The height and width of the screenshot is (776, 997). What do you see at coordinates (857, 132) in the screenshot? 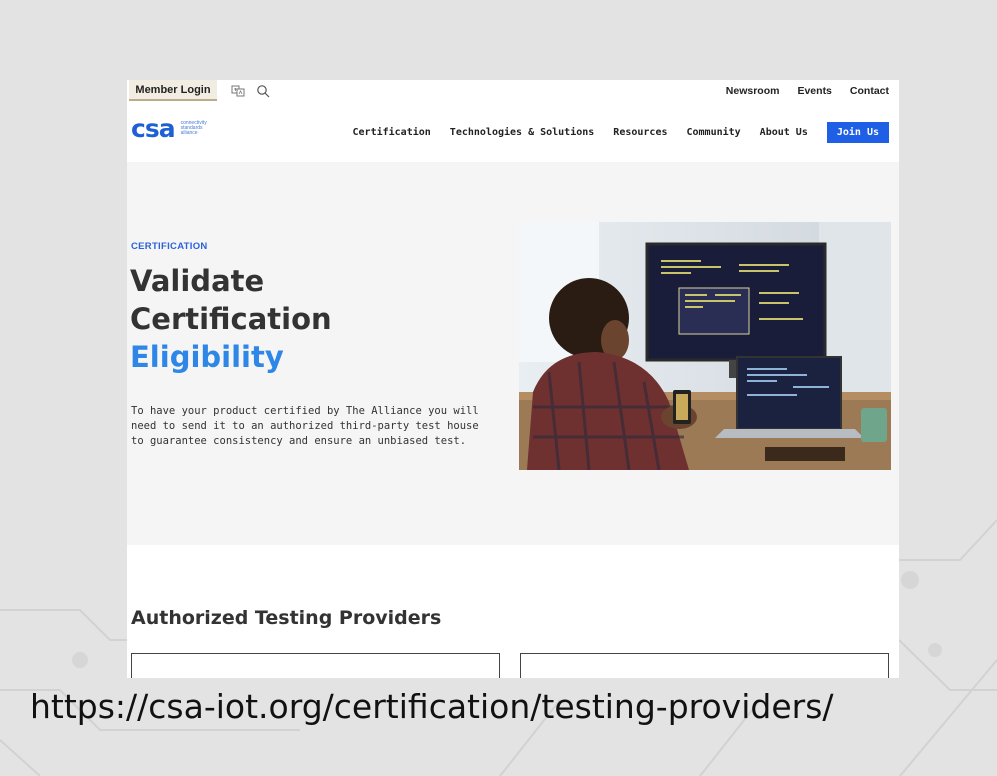
I see `join-us-button: Join Us` at bounding box center [857, 132].